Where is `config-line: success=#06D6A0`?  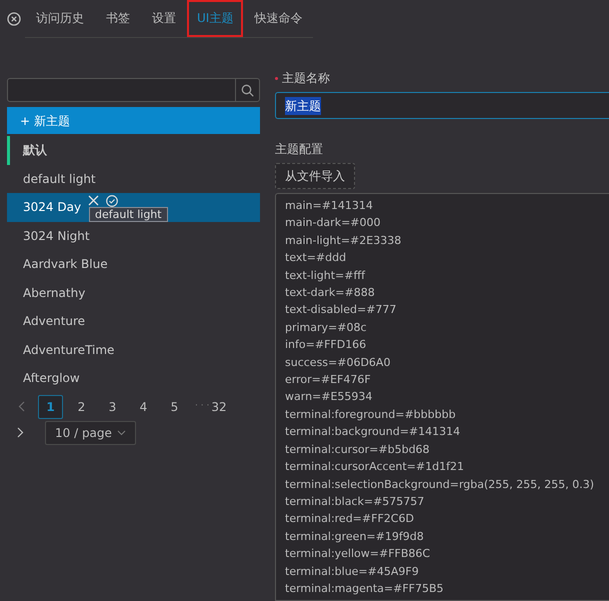
config-line: success=#06D6A0 is located at coordinates (337, 362).